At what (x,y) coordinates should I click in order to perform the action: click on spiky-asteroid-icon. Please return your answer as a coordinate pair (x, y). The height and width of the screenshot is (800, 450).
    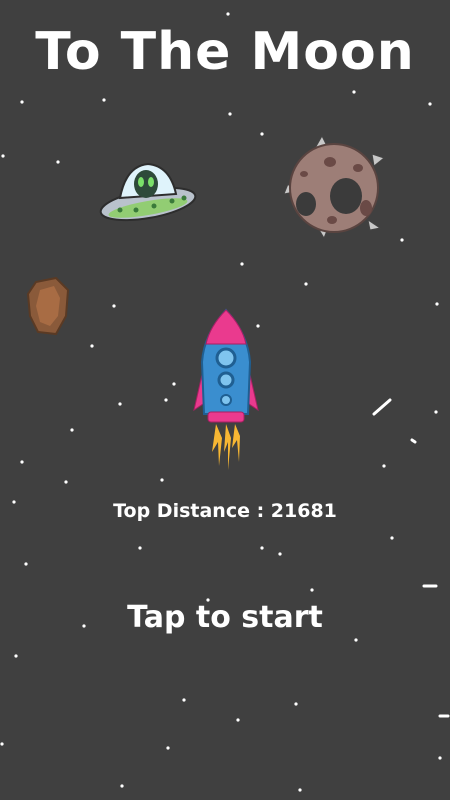
    Looking at the image, I should click on (335, 187).